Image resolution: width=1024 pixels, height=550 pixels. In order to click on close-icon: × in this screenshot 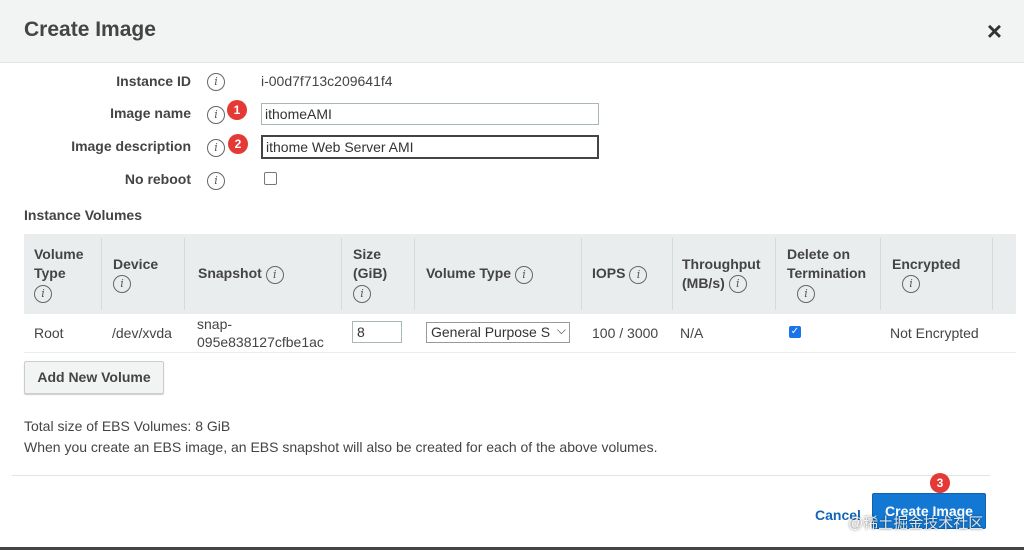, I will do `click(994, 31)`.